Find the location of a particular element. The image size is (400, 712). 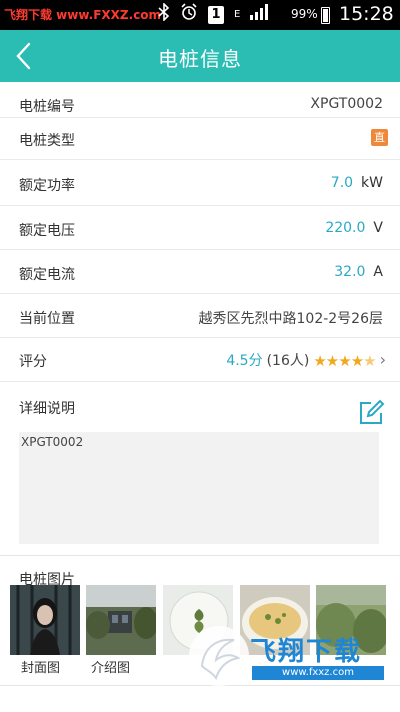

sim-1-icon: 1 is located at coordinates (216, 15).